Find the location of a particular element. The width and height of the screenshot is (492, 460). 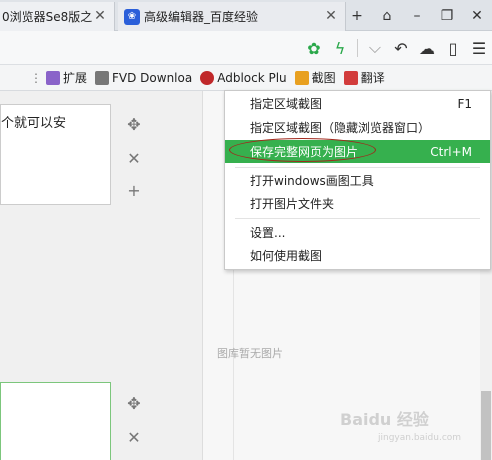

puzzle-icon is located at coordinates (53, 77).